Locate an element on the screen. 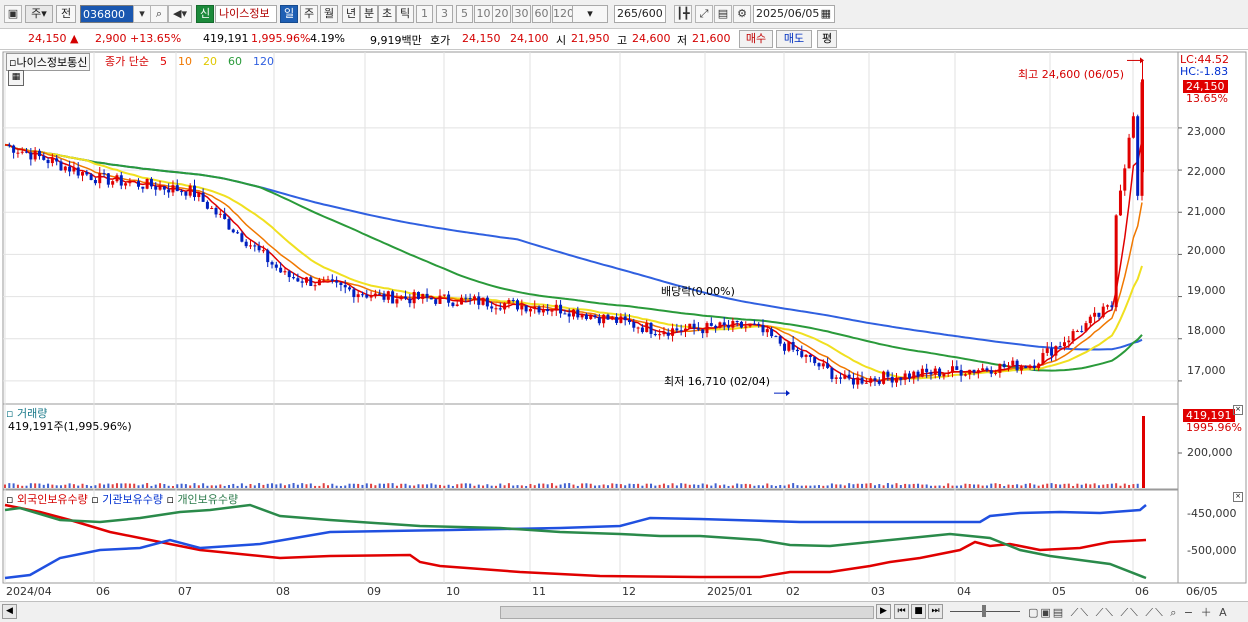 This screenshot has height=622, width=1248. eval-button: 평 is located at coordinates (827, 39).